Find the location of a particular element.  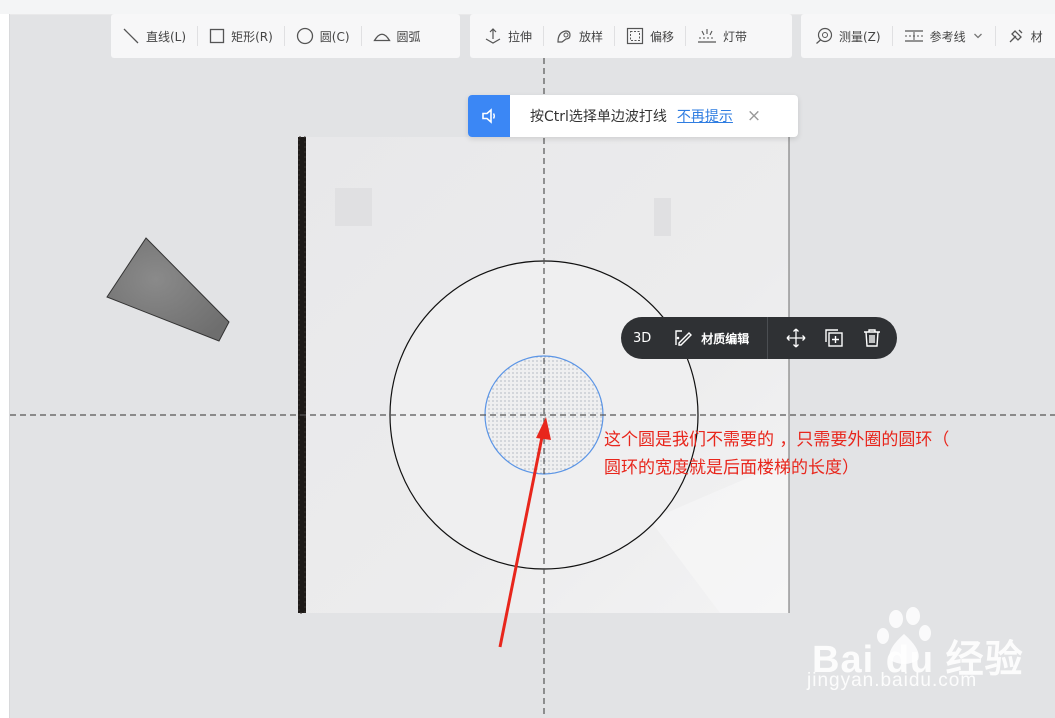

speaker-icon is located at coordinates (489, 116).